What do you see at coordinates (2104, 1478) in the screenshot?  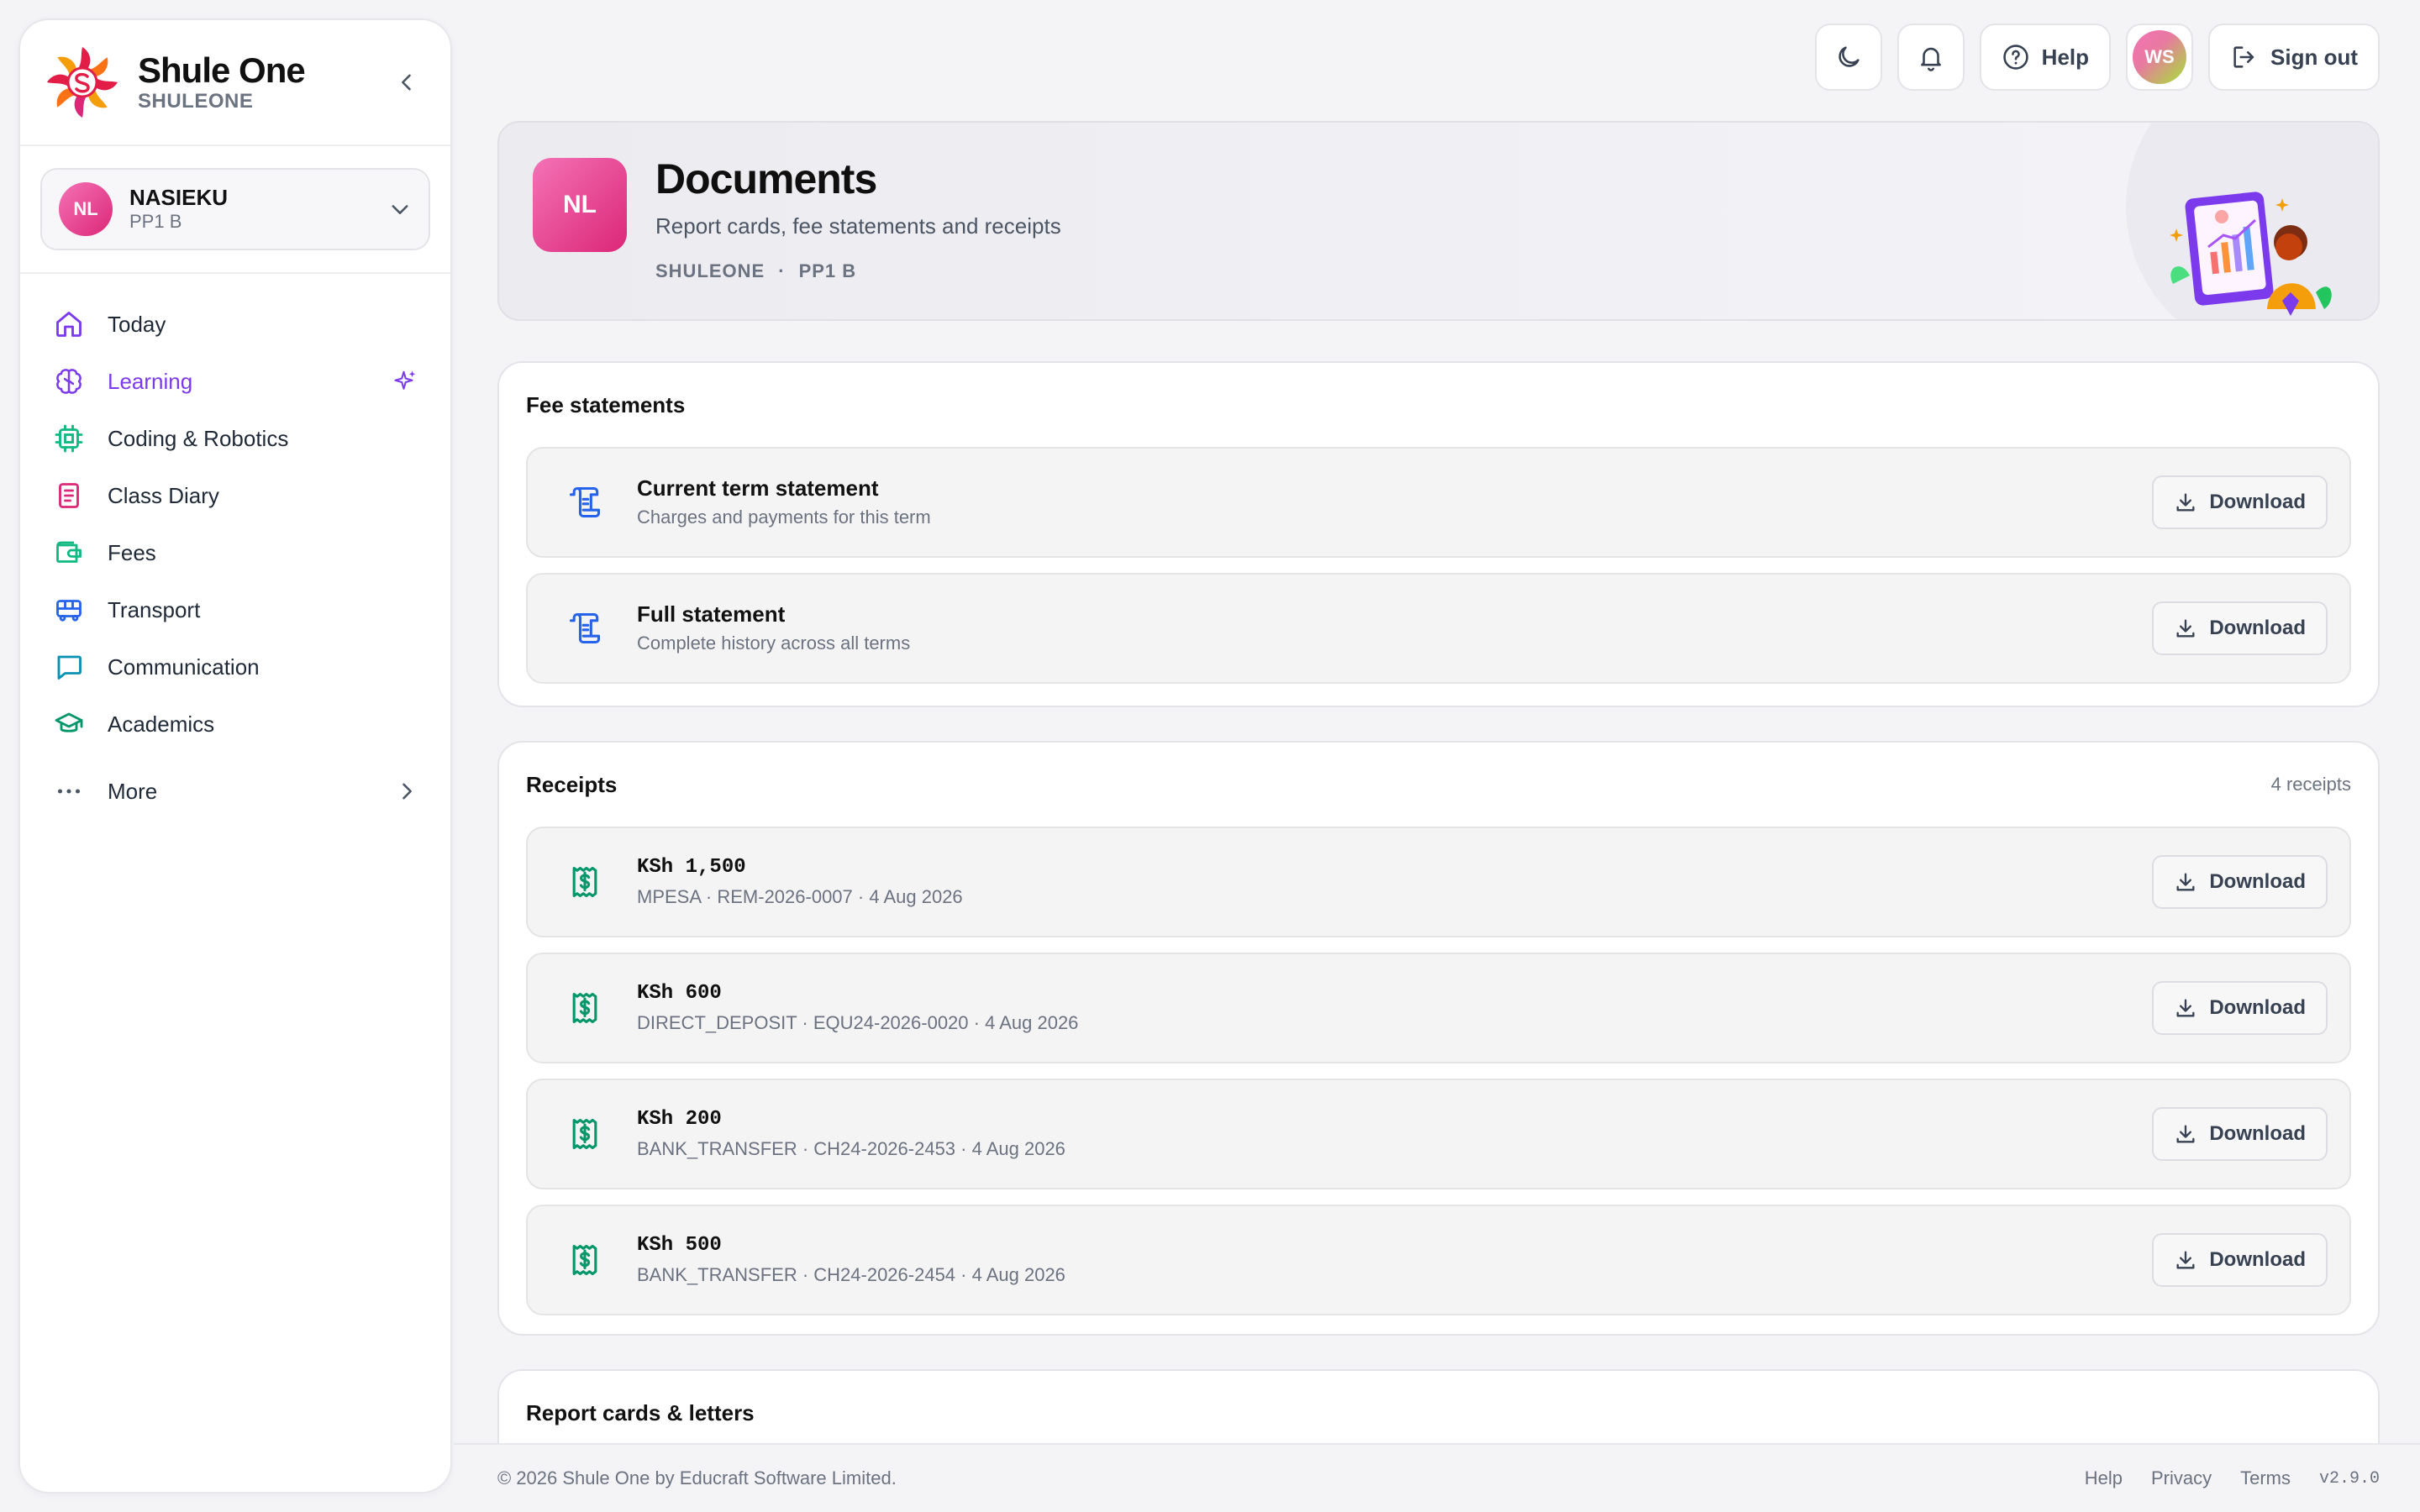 I see `footer-link-help: Help` at bounding box center [2104, 1478].